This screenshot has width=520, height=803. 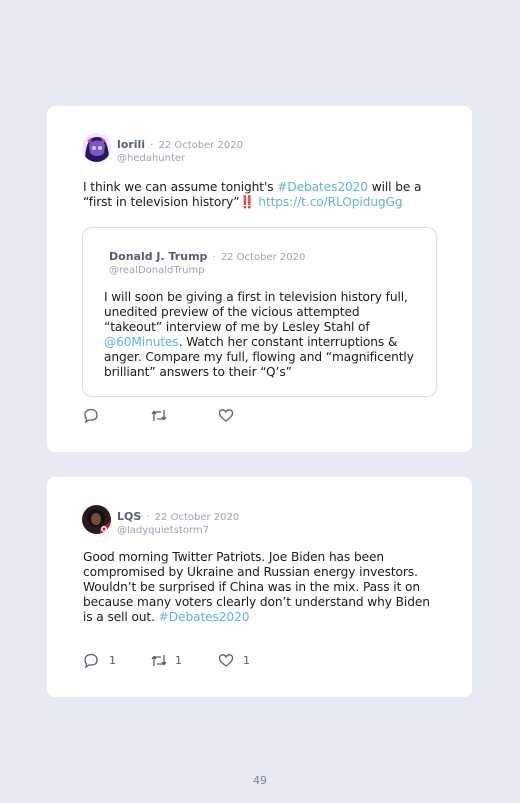 What do you see at coordinates (207, 271) in the screenshot?
I see `quoted-author-handle: @realDonaldTrump` at bounding box center [207, 271].